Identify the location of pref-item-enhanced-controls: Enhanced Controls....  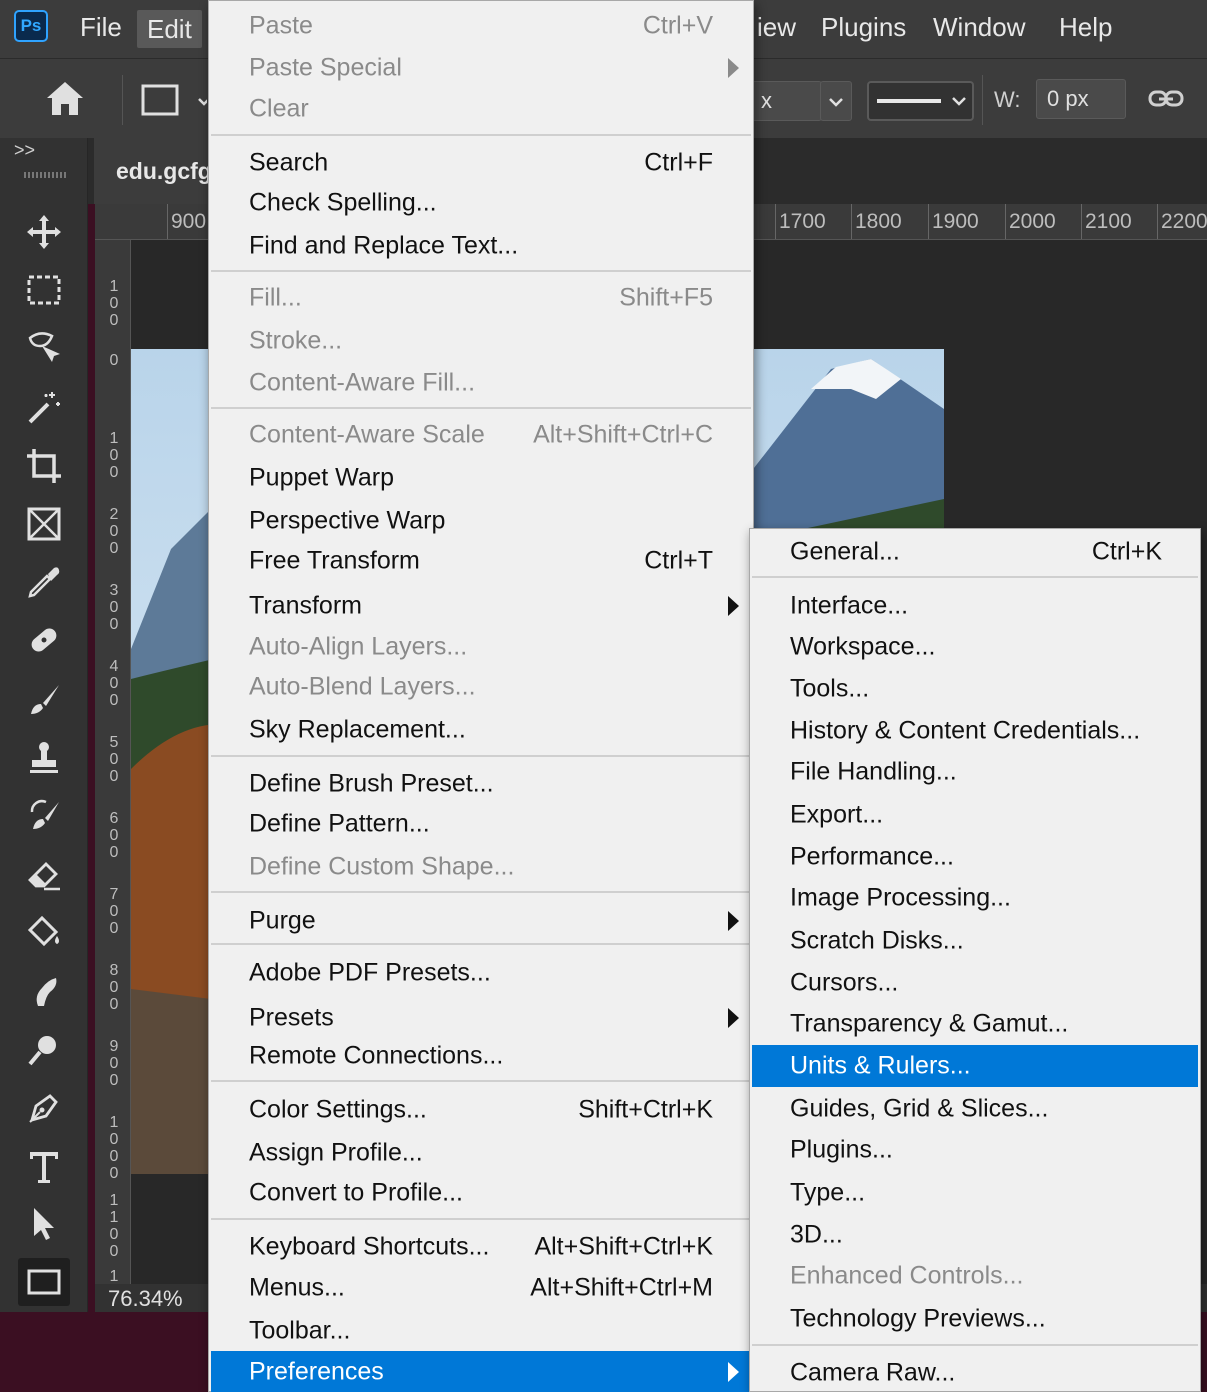
(975, 1276).